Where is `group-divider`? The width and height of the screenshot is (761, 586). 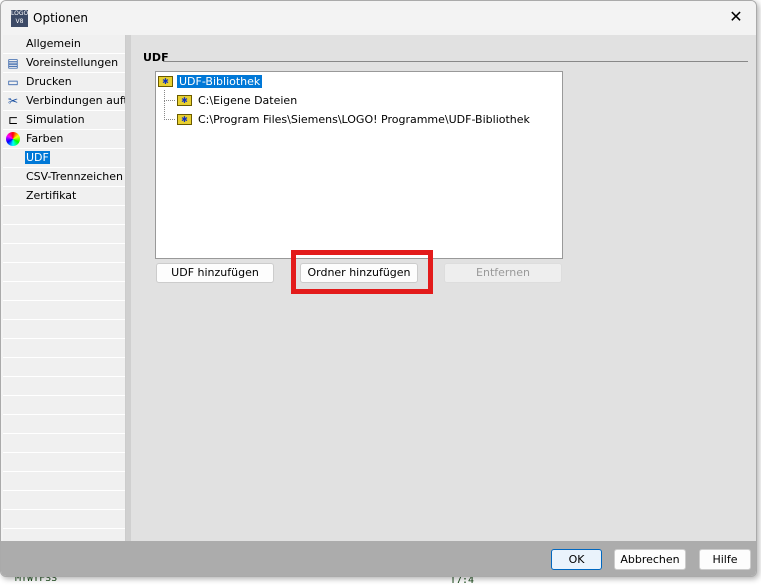
group-divider is located at coordinates (455, 61).